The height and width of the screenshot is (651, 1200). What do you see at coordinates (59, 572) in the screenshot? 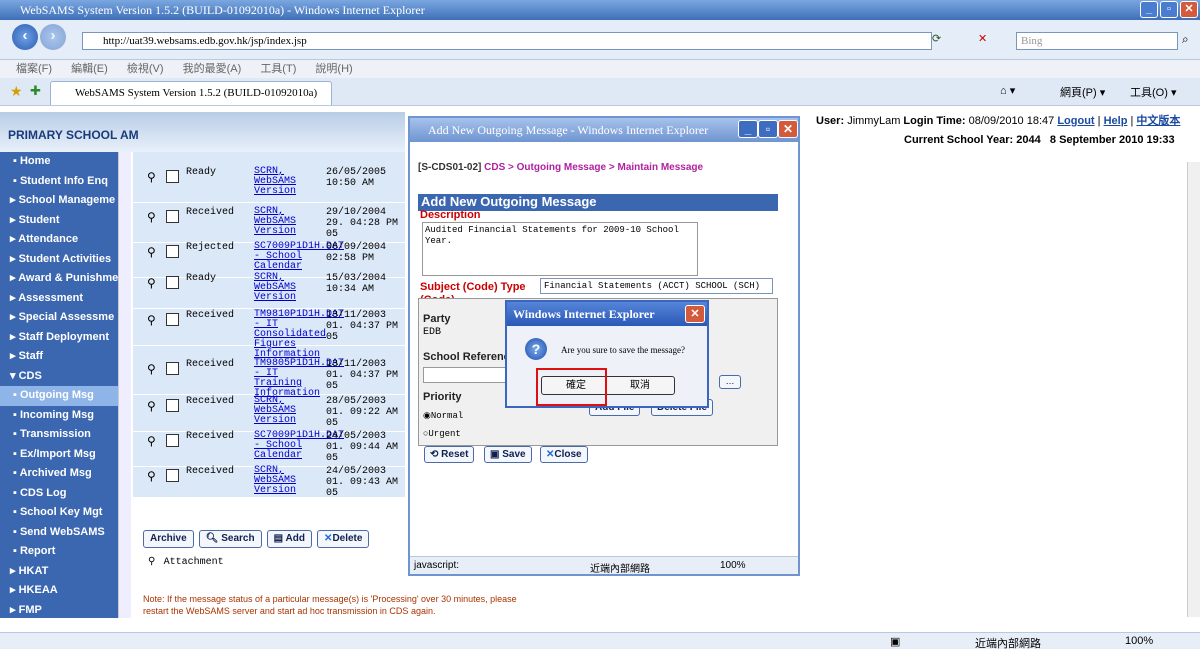
I see `sidebar-item-hkat: ▸ HKAT` at bounding box center [59, 572].